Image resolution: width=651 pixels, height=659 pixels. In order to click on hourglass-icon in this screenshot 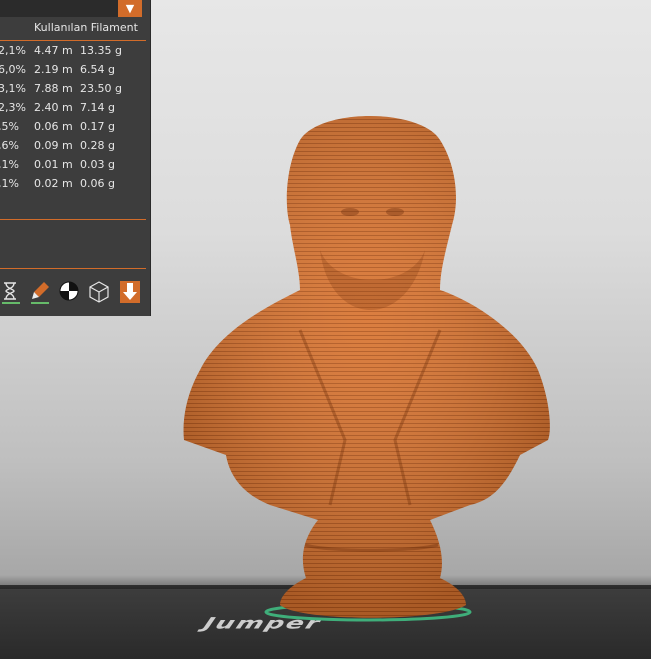, I will do `click(11, 292)`.